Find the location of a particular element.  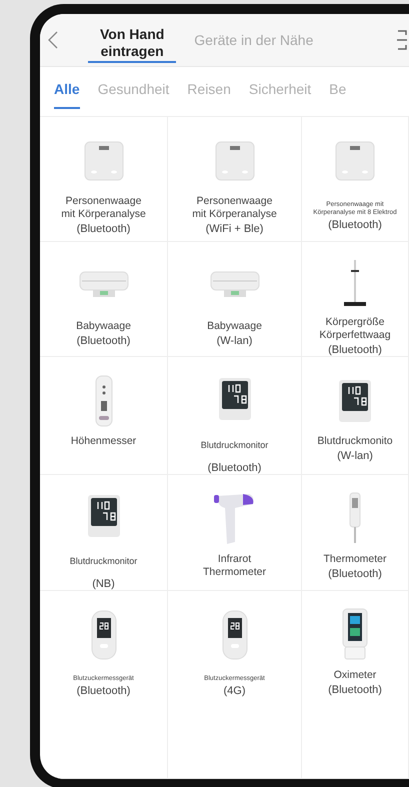

device-tile: Babywaage (W-lan) is located at coordinates (235, 299).